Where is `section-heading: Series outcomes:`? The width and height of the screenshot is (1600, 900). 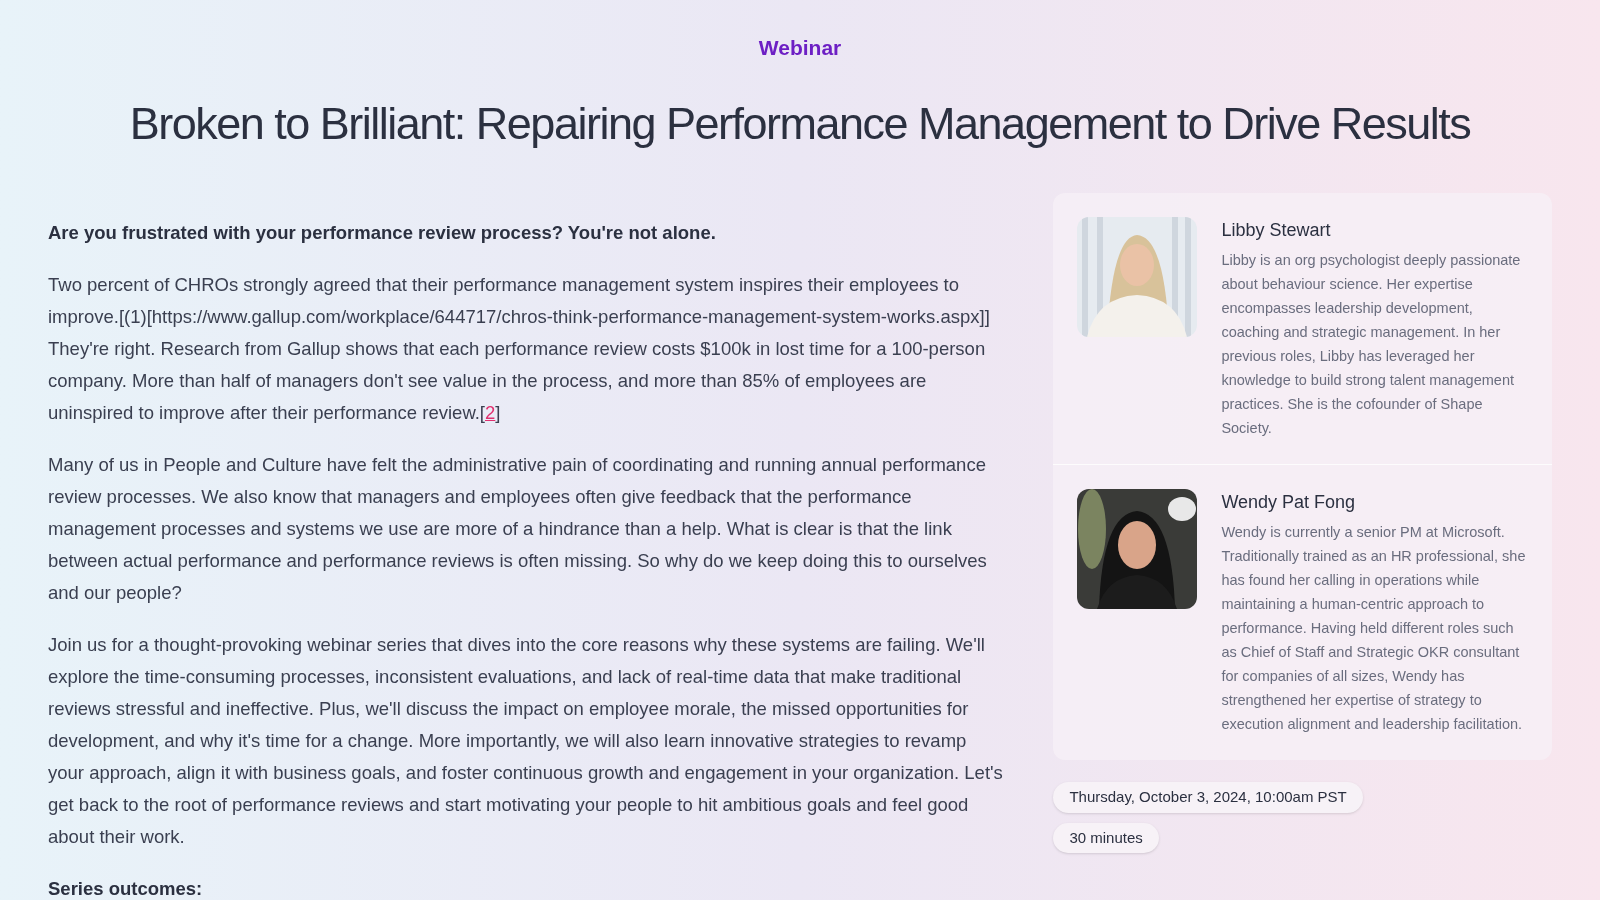 section-heading: Series outcomes: is located at coordinates (126, 888).